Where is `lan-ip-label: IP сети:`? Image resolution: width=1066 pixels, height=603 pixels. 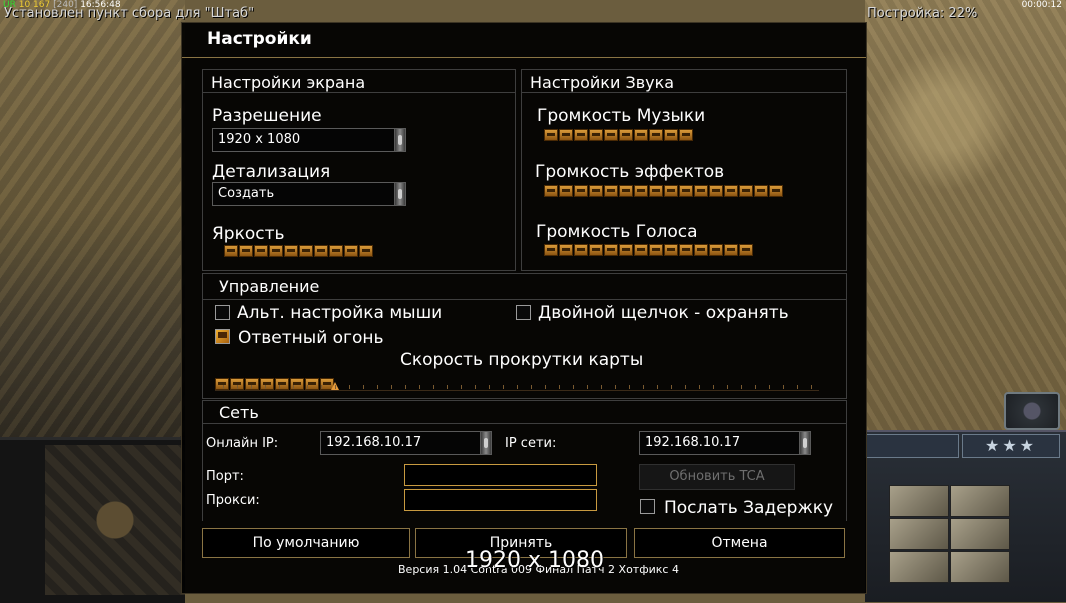
lan-ip-label: IP сети: is located at coordinates (531, 443).